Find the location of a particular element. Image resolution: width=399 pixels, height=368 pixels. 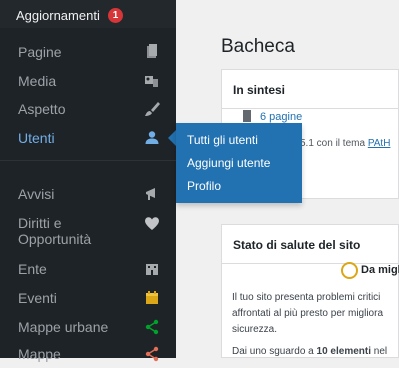

sidebar-item-notices: Avvisi is located at coordinates (88, 194).